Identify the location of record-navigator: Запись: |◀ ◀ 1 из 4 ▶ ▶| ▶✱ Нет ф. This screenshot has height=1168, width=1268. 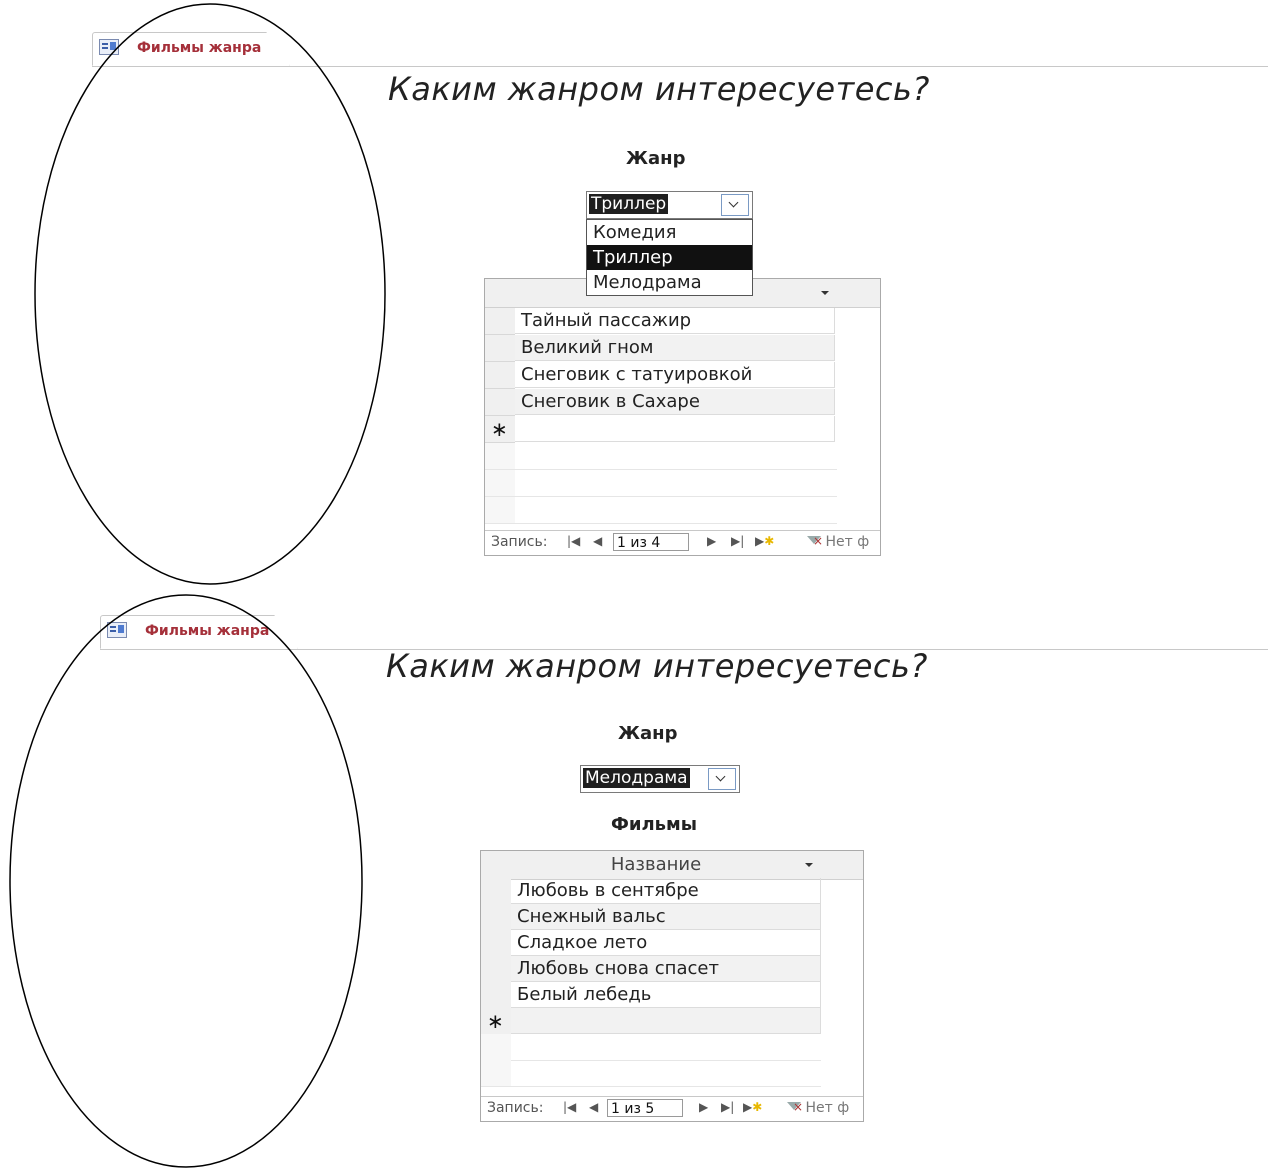
(682, 542).